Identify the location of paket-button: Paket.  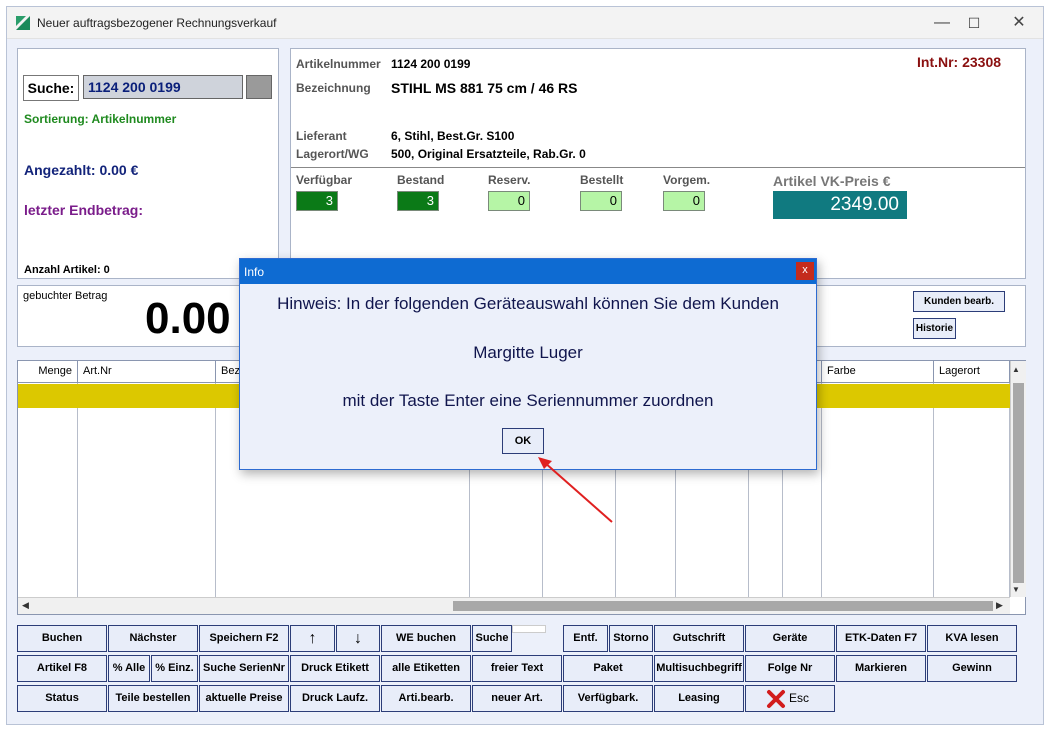
(608, 668).